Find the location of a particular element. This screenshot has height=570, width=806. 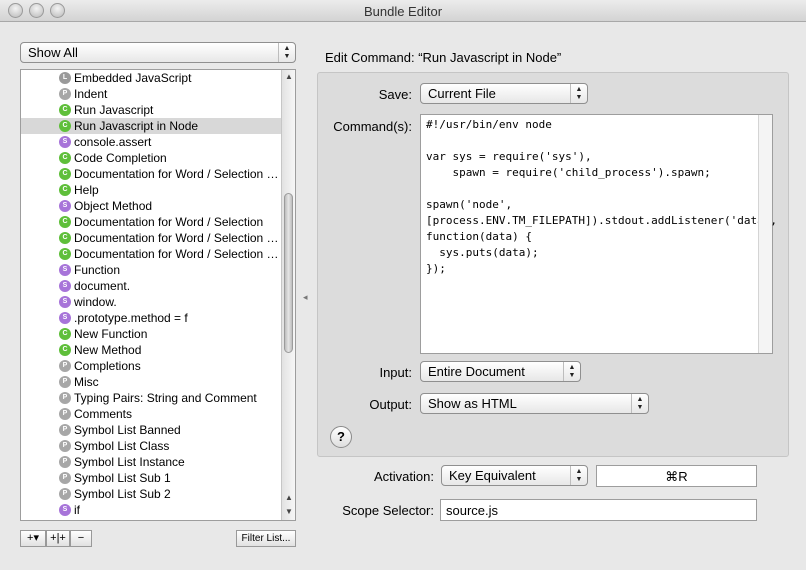

scroll-thumb is located at coordinates (288, 273).